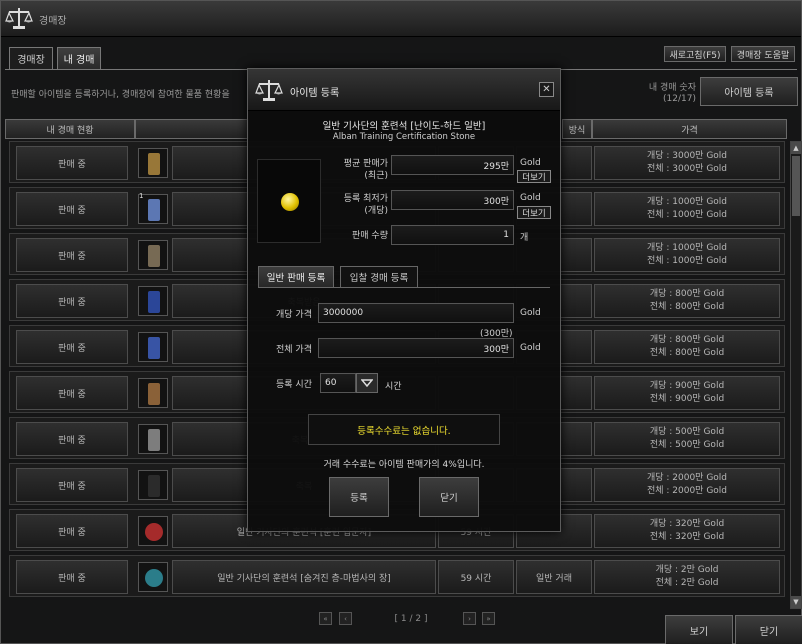  I want to click on tab-auction-house: 경매장, so click(31, 58).